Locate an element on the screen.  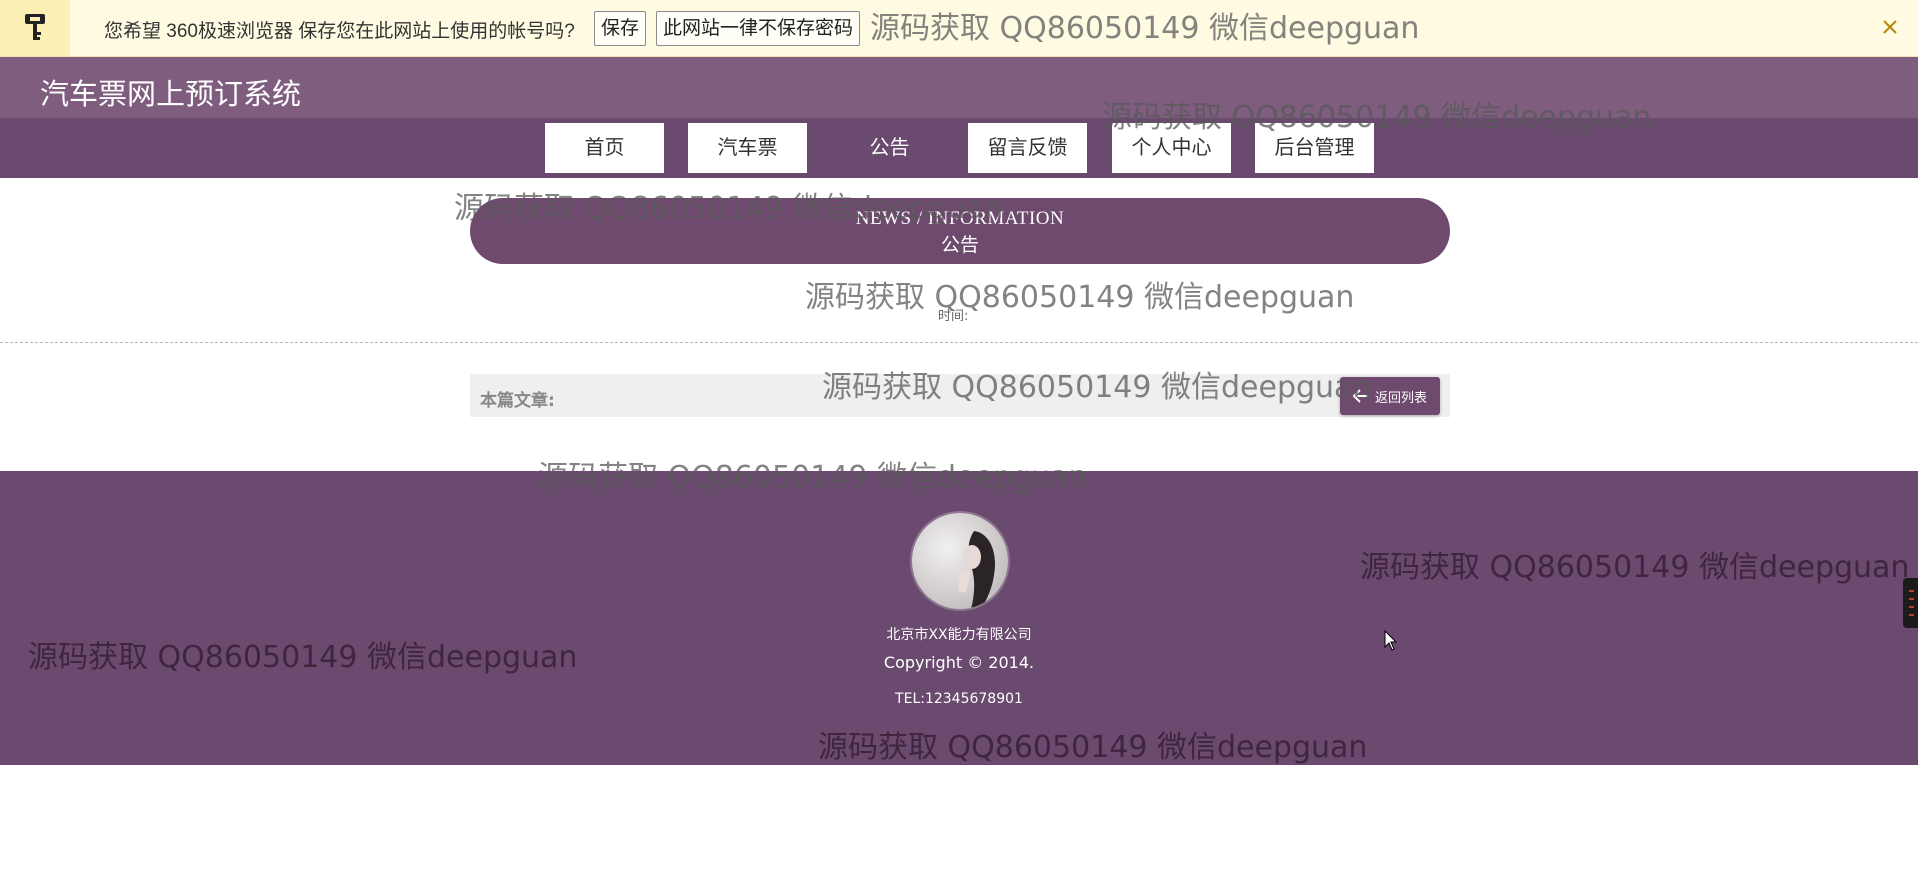
close-icon is located at coordinates (1890, 27).